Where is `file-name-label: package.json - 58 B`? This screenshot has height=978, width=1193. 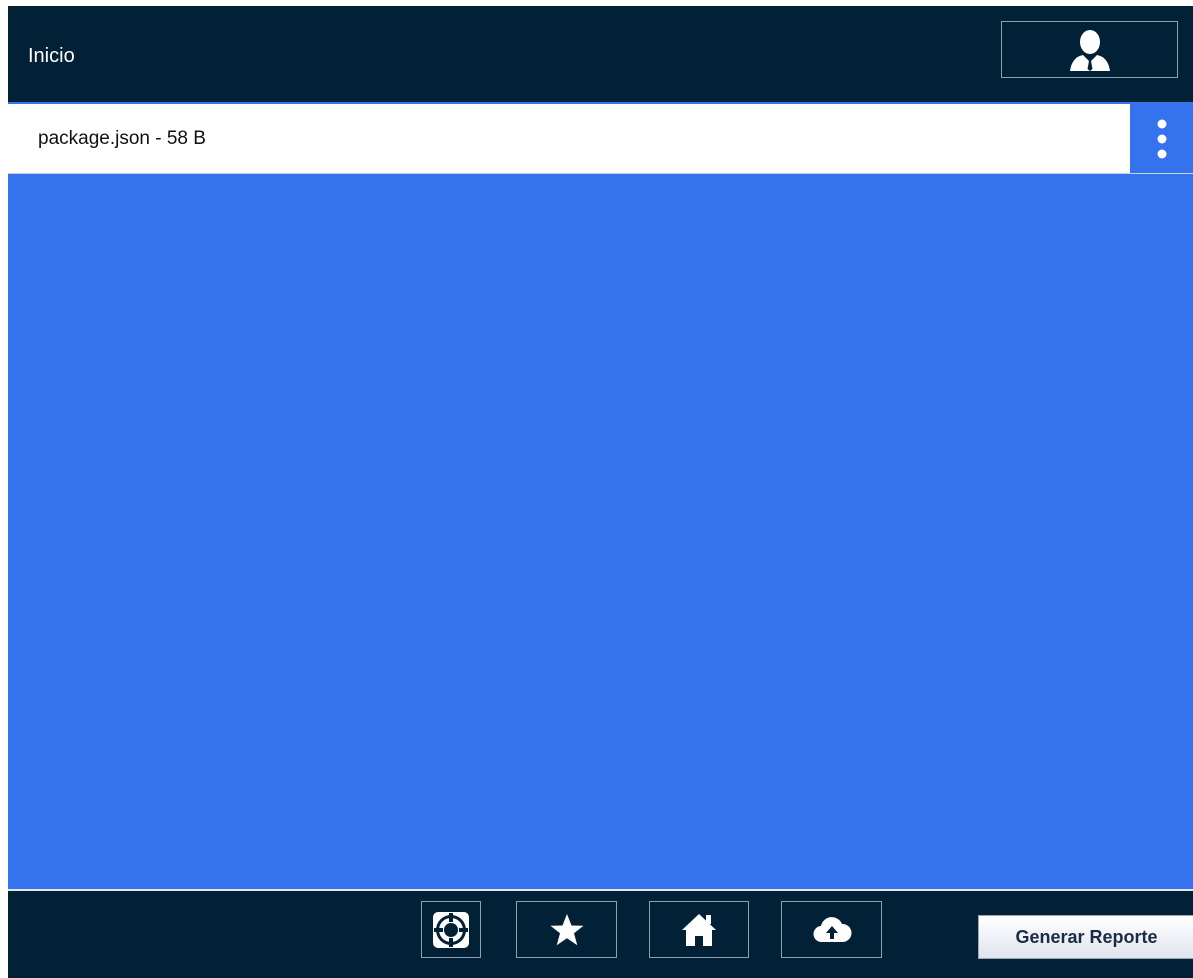 file-name-label: package.json - 58 B is located at coordinates (122, 138).